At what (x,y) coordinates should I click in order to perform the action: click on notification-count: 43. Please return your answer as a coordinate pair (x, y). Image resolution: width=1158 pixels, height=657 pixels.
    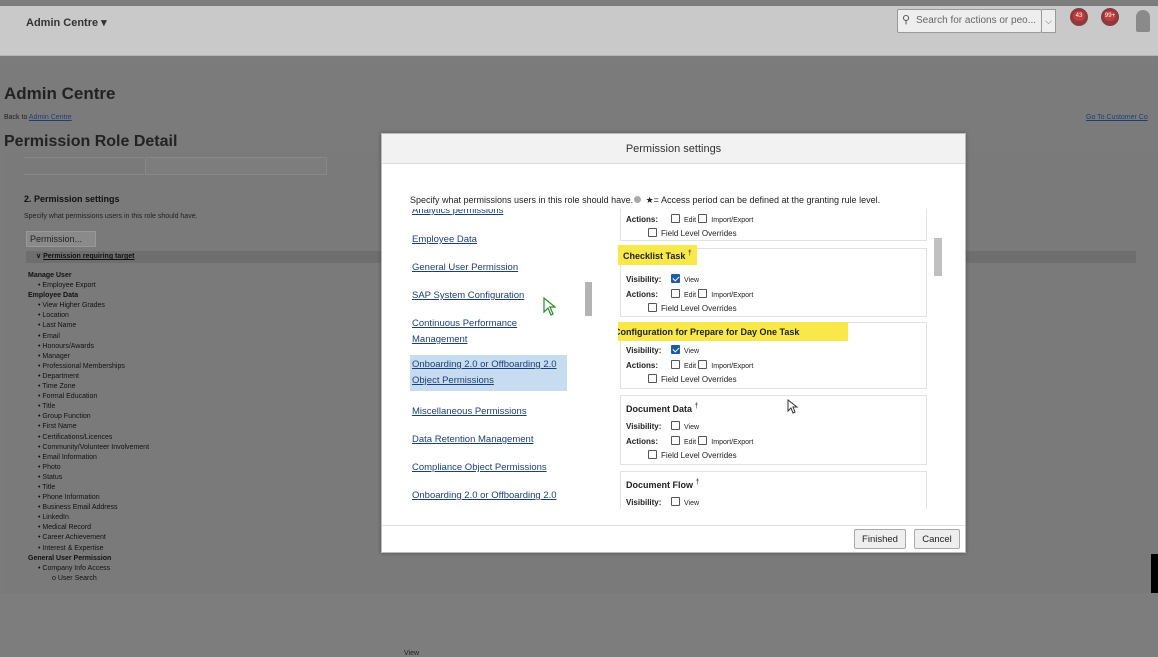
    Looking at the image, I should click on (1079, 16).